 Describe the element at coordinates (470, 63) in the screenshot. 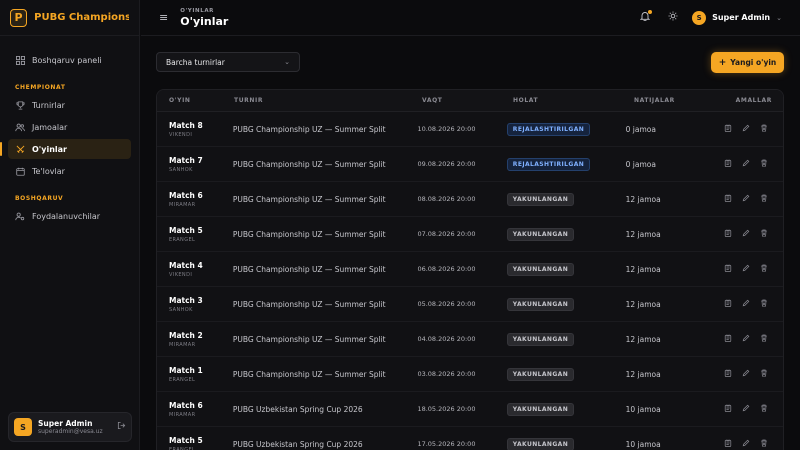

I see `toolbar: Barcha turnirlar ⌄ + Yangi o'yin` at that location.